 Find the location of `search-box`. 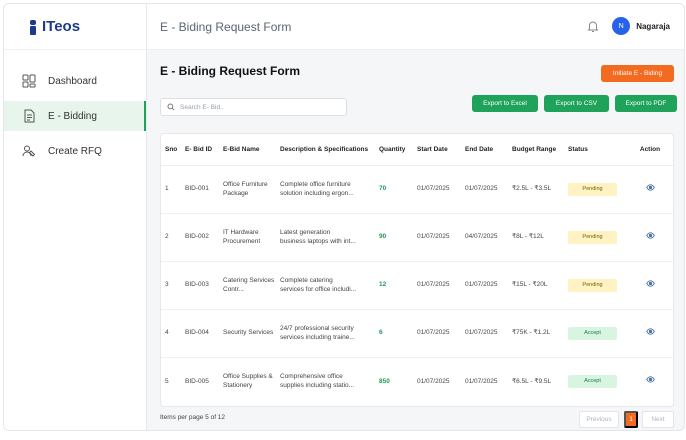

search-box is located at coordinates (253, 107).